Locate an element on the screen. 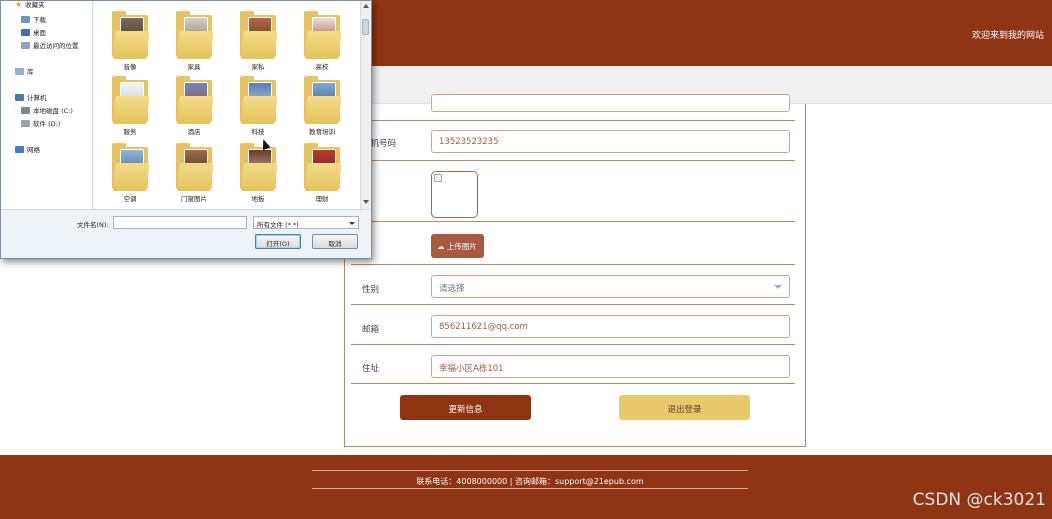 The width and height of the screenshot is (1052, 519). nav-computer: 计算机 is located at coordinates (31, 97).